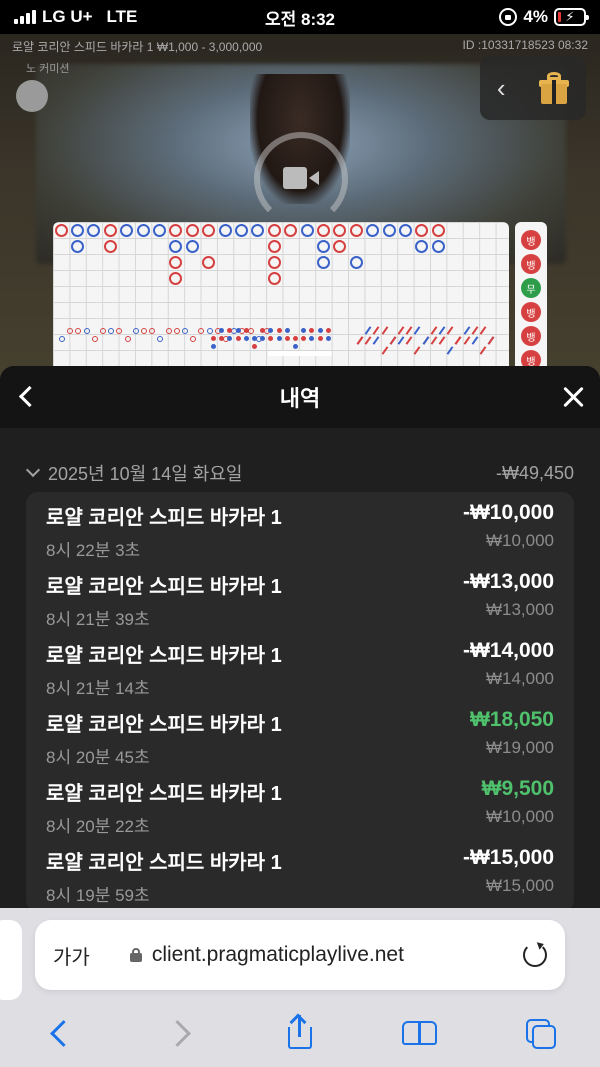 The image size is (600, 1067). Describe the element at coordinates (540, 1033) in the screenshot. I see `tabs-button` at that location.